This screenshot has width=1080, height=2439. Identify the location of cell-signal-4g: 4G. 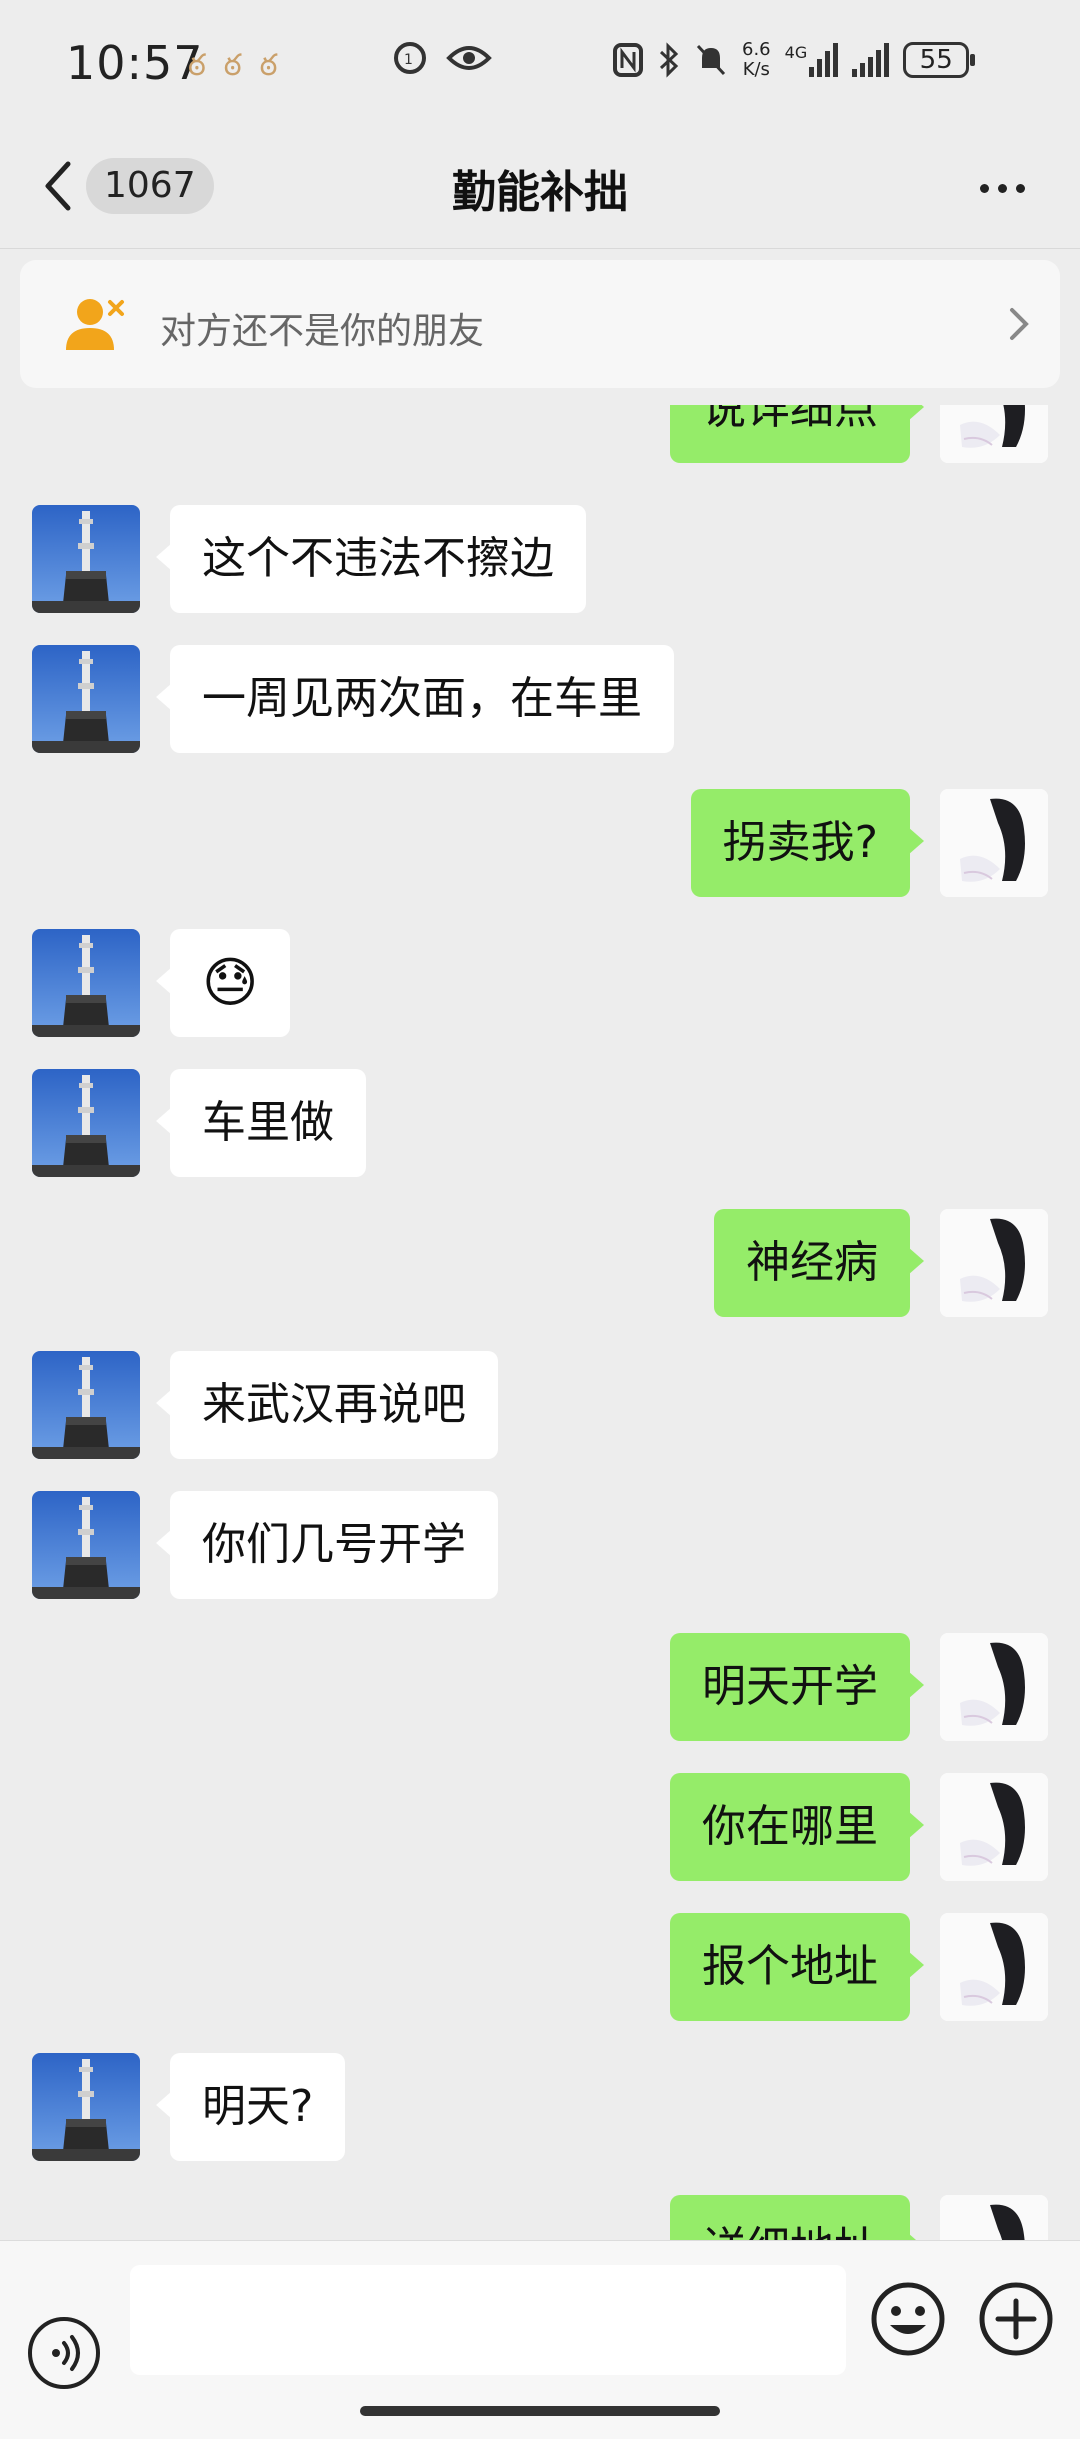
(812, 60).